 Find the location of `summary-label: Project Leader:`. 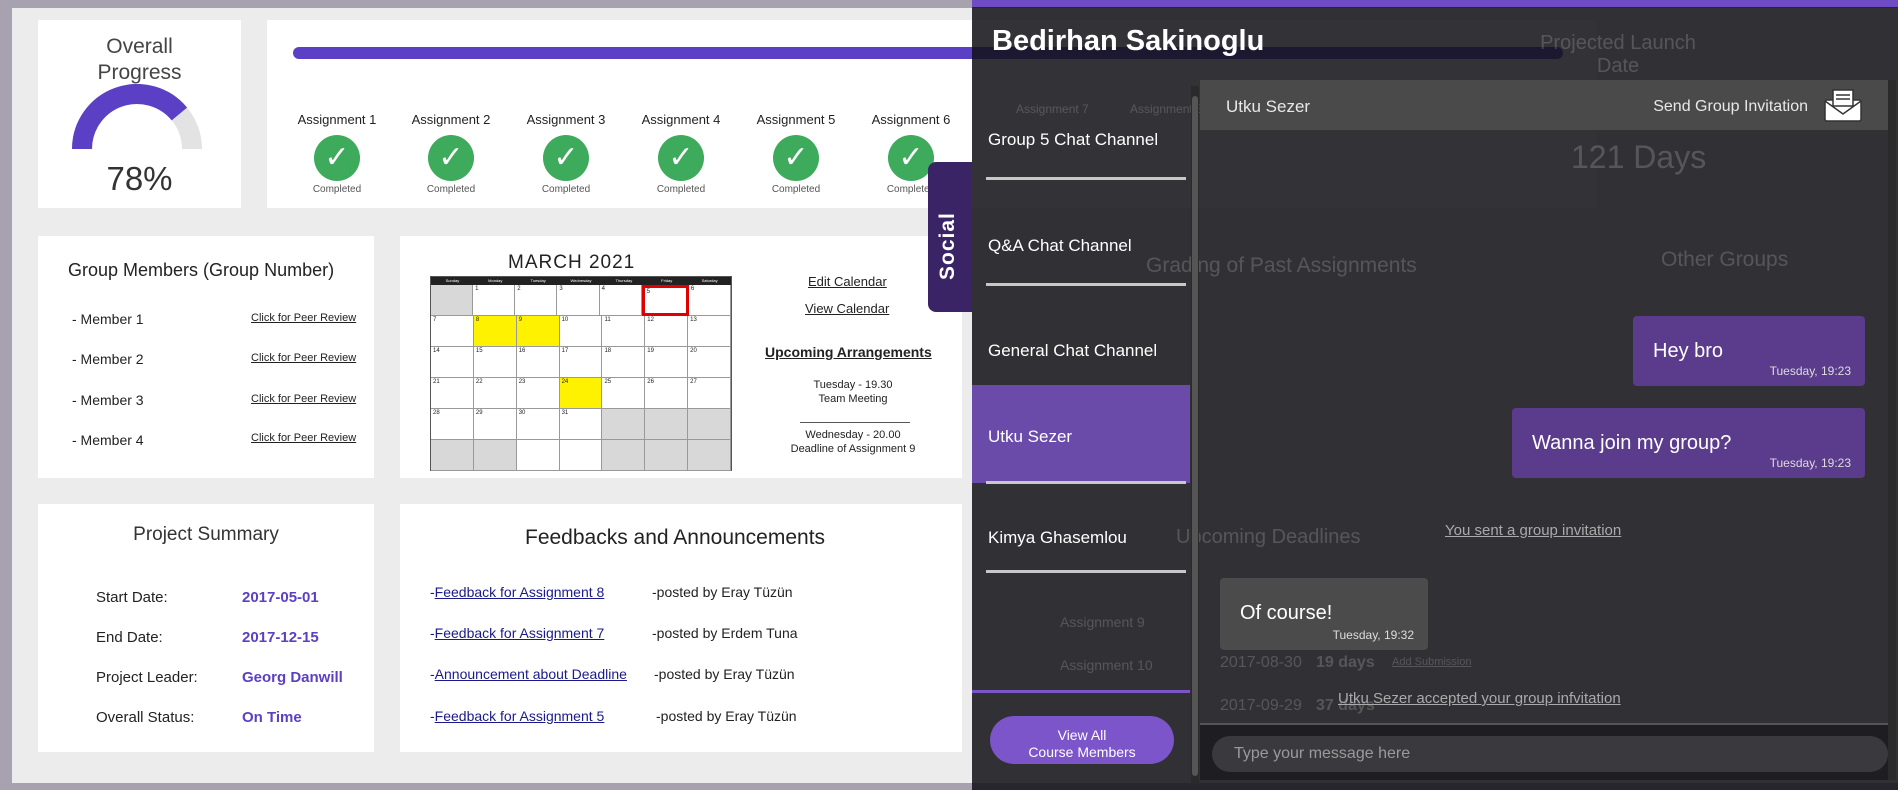

summary-label: Project Leader: is located at coordinates (147, 677).